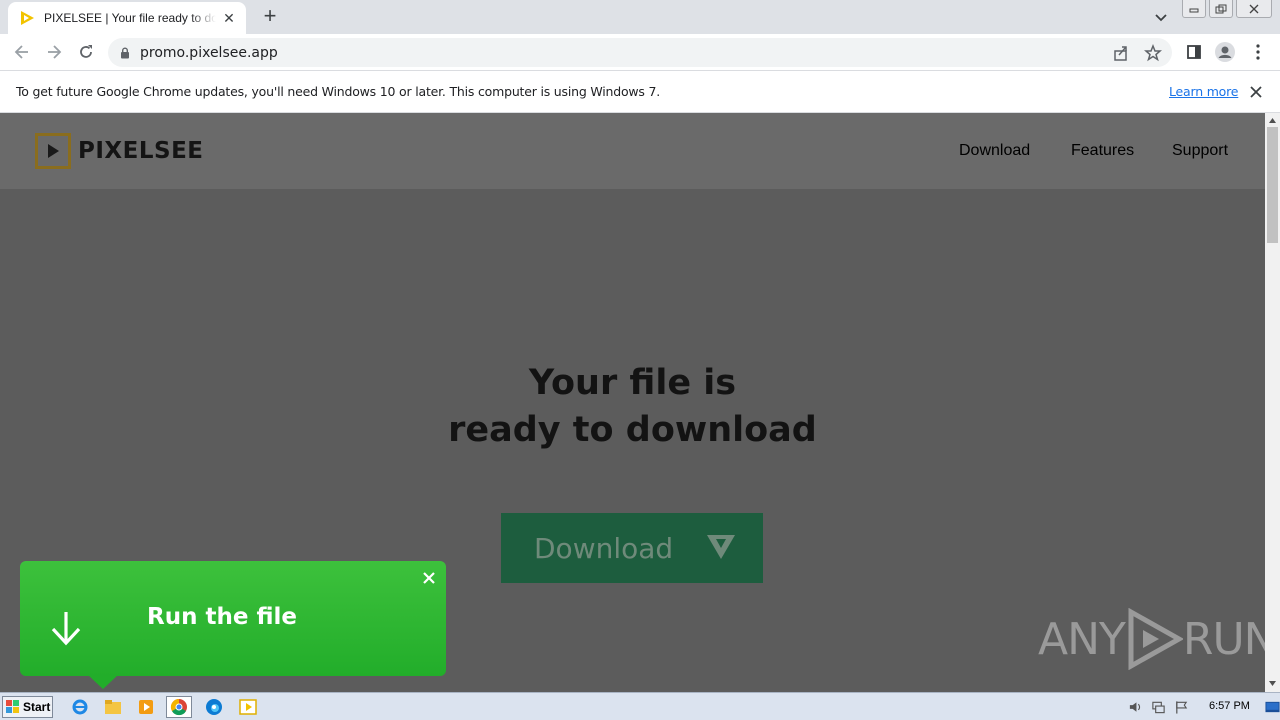 The width and height of the screenshot is (1280, 720). I want to click on scroll-down-arrow-icon, so click(1272, 683).